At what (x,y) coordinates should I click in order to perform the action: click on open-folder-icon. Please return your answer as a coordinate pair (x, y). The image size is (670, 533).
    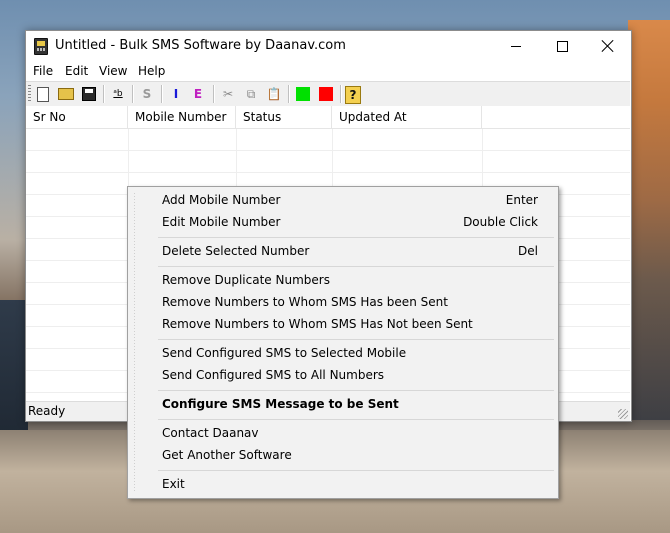
    Looking at the image, I should click on (66, 94).